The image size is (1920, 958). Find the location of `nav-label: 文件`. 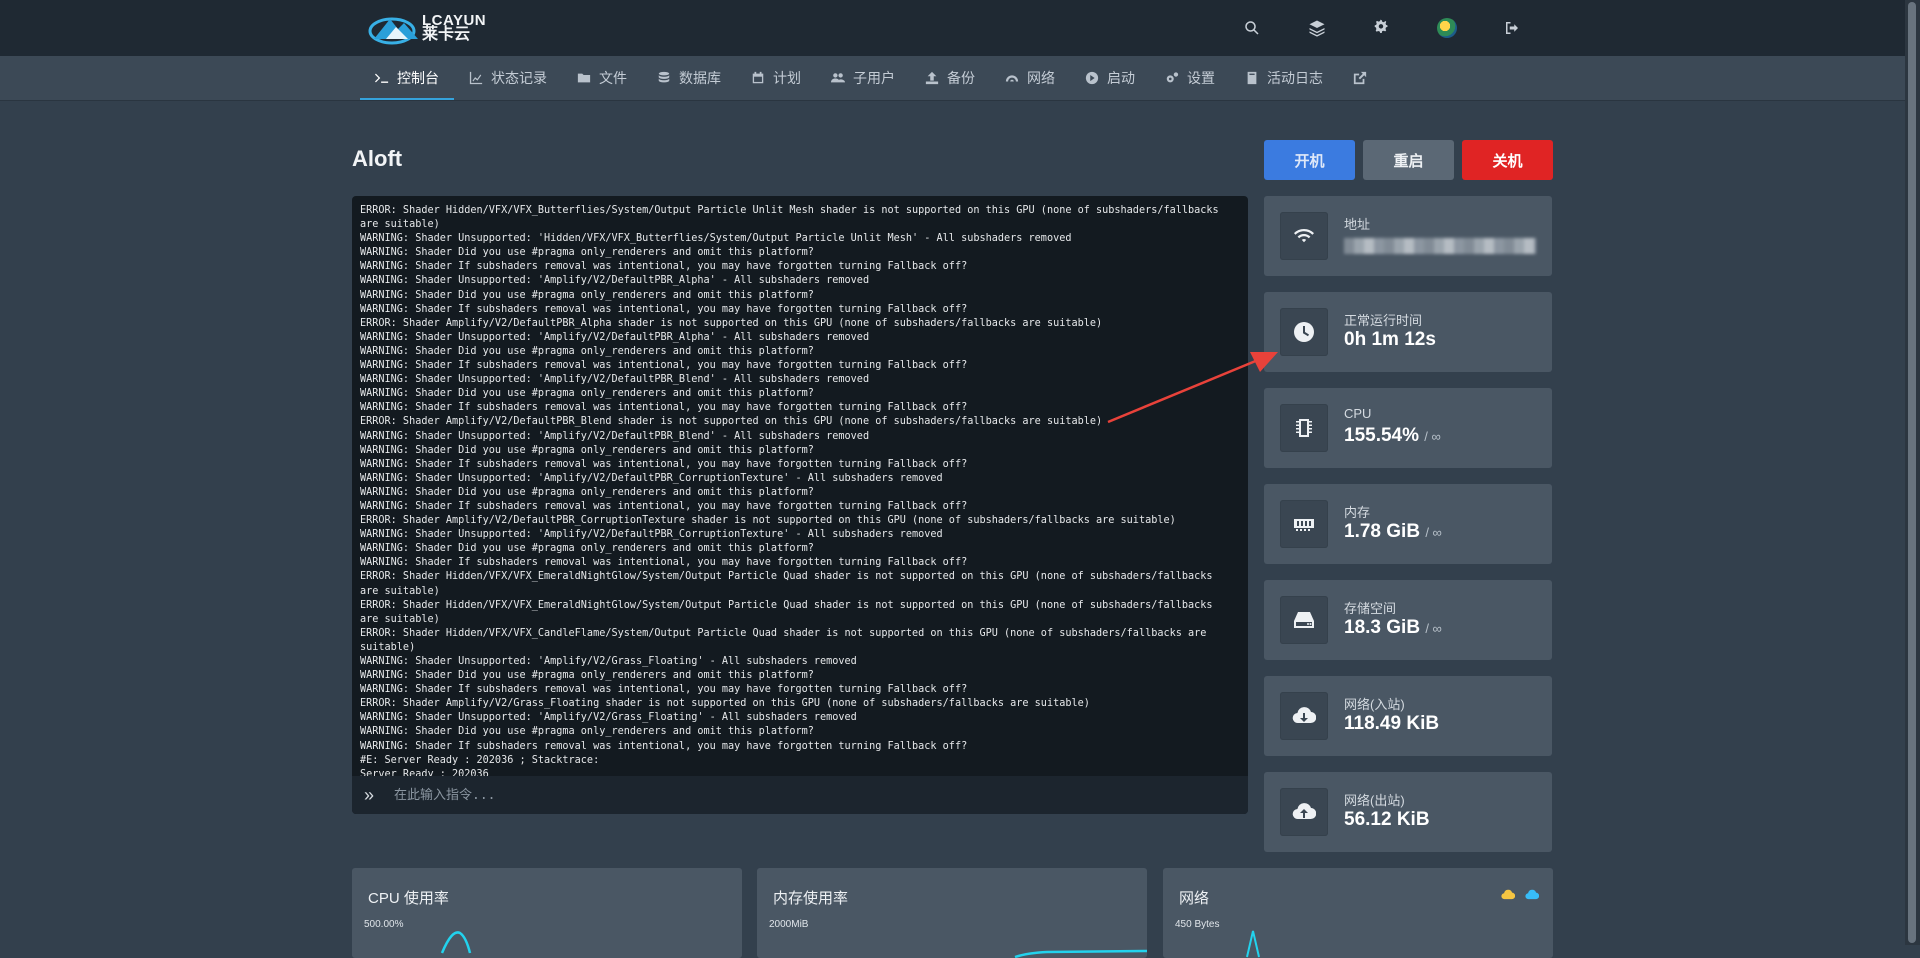

nav-label: 文件 is located at coordinates (613, 78).